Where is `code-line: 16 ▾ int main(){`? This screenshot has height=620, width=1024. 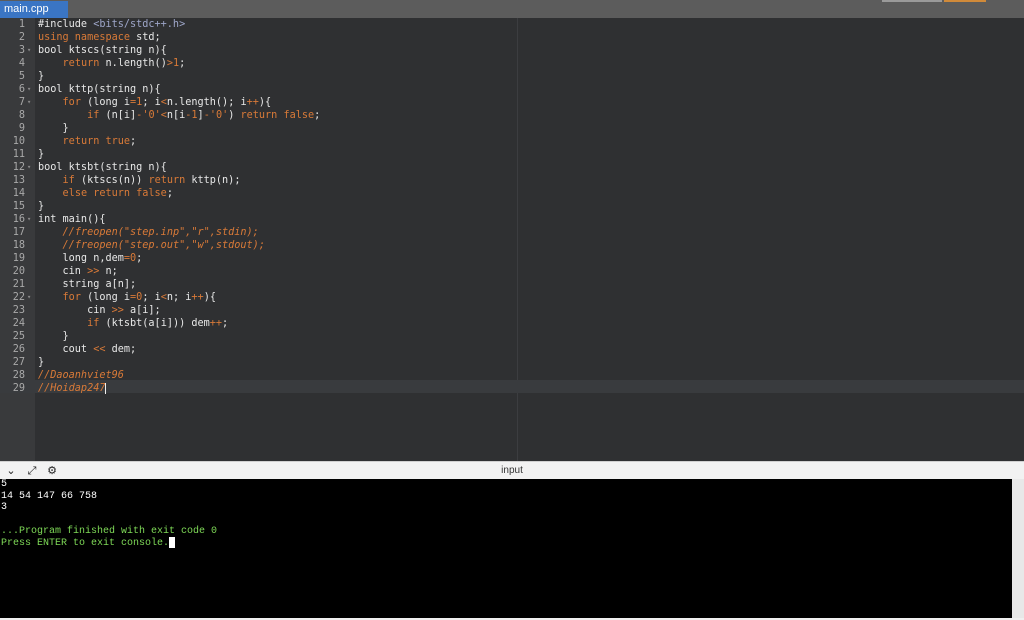
code-line: 16 ▾ int main(){ is located at coordinates (512, 219).